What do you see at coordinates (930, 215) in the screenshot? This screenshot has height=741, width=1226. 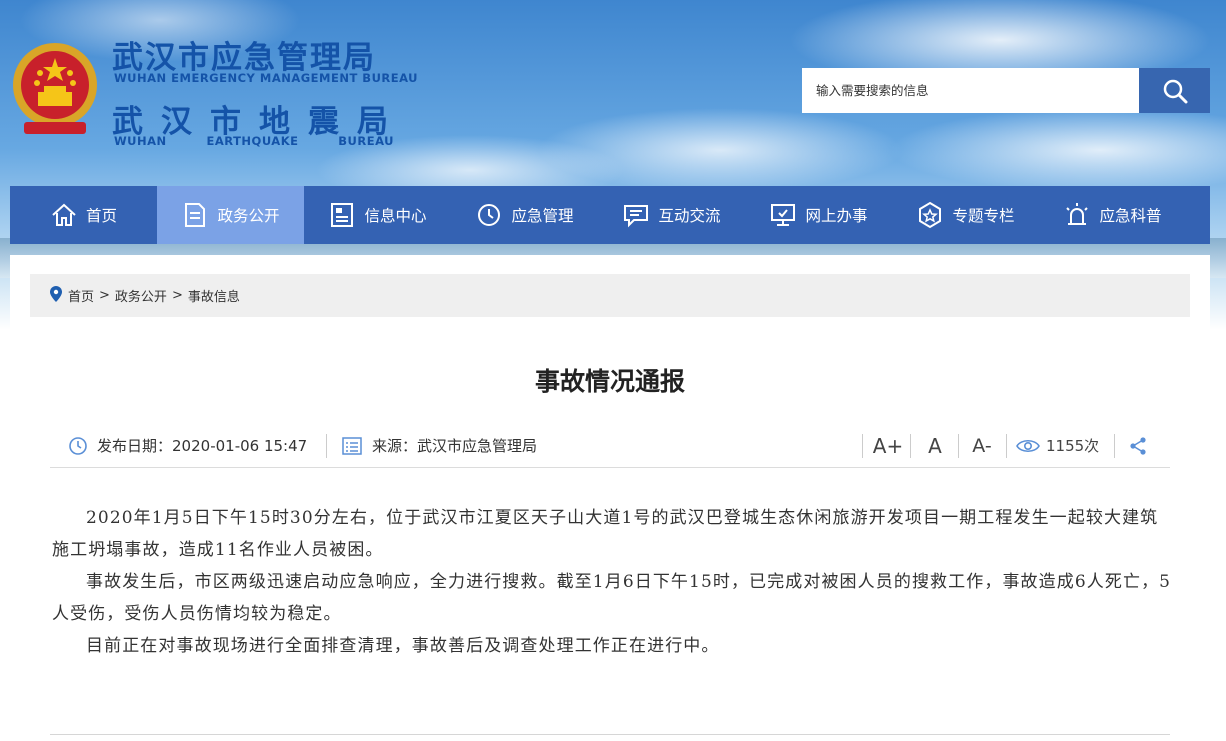 I see `star-badge-icon` at bounding box center [930, 215].